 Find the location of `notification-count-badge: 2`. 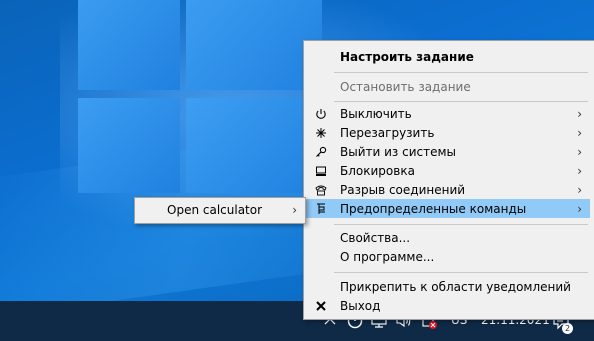

notification-count-badge: 2 is located at coordinates (568, 328).